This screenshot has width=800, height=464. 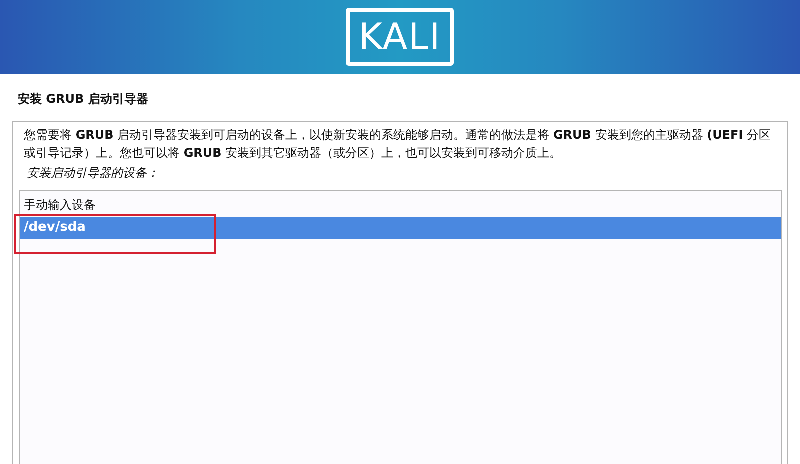 I want to click on prompt-label: 安装启动引导器的设备：, so click(x=93, y=173).